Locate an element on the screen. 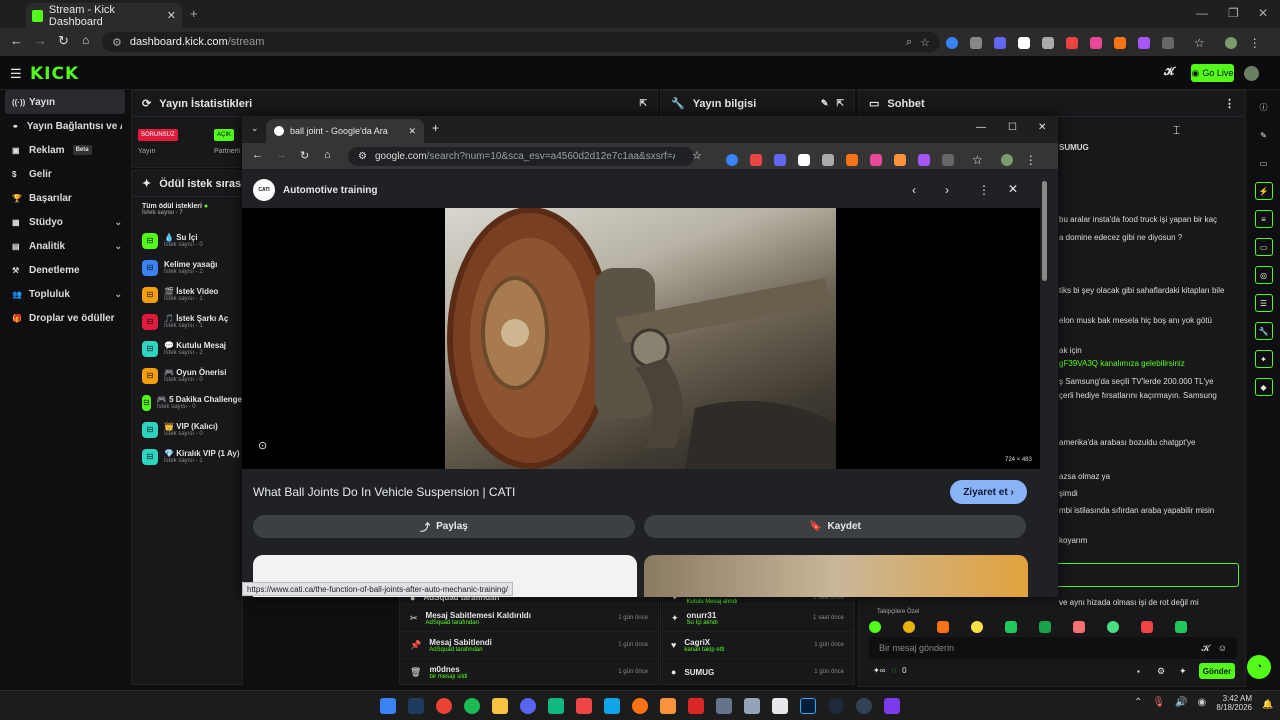 The image size is (1280, 720). spotify-icon is located at coordinates (472, 705).